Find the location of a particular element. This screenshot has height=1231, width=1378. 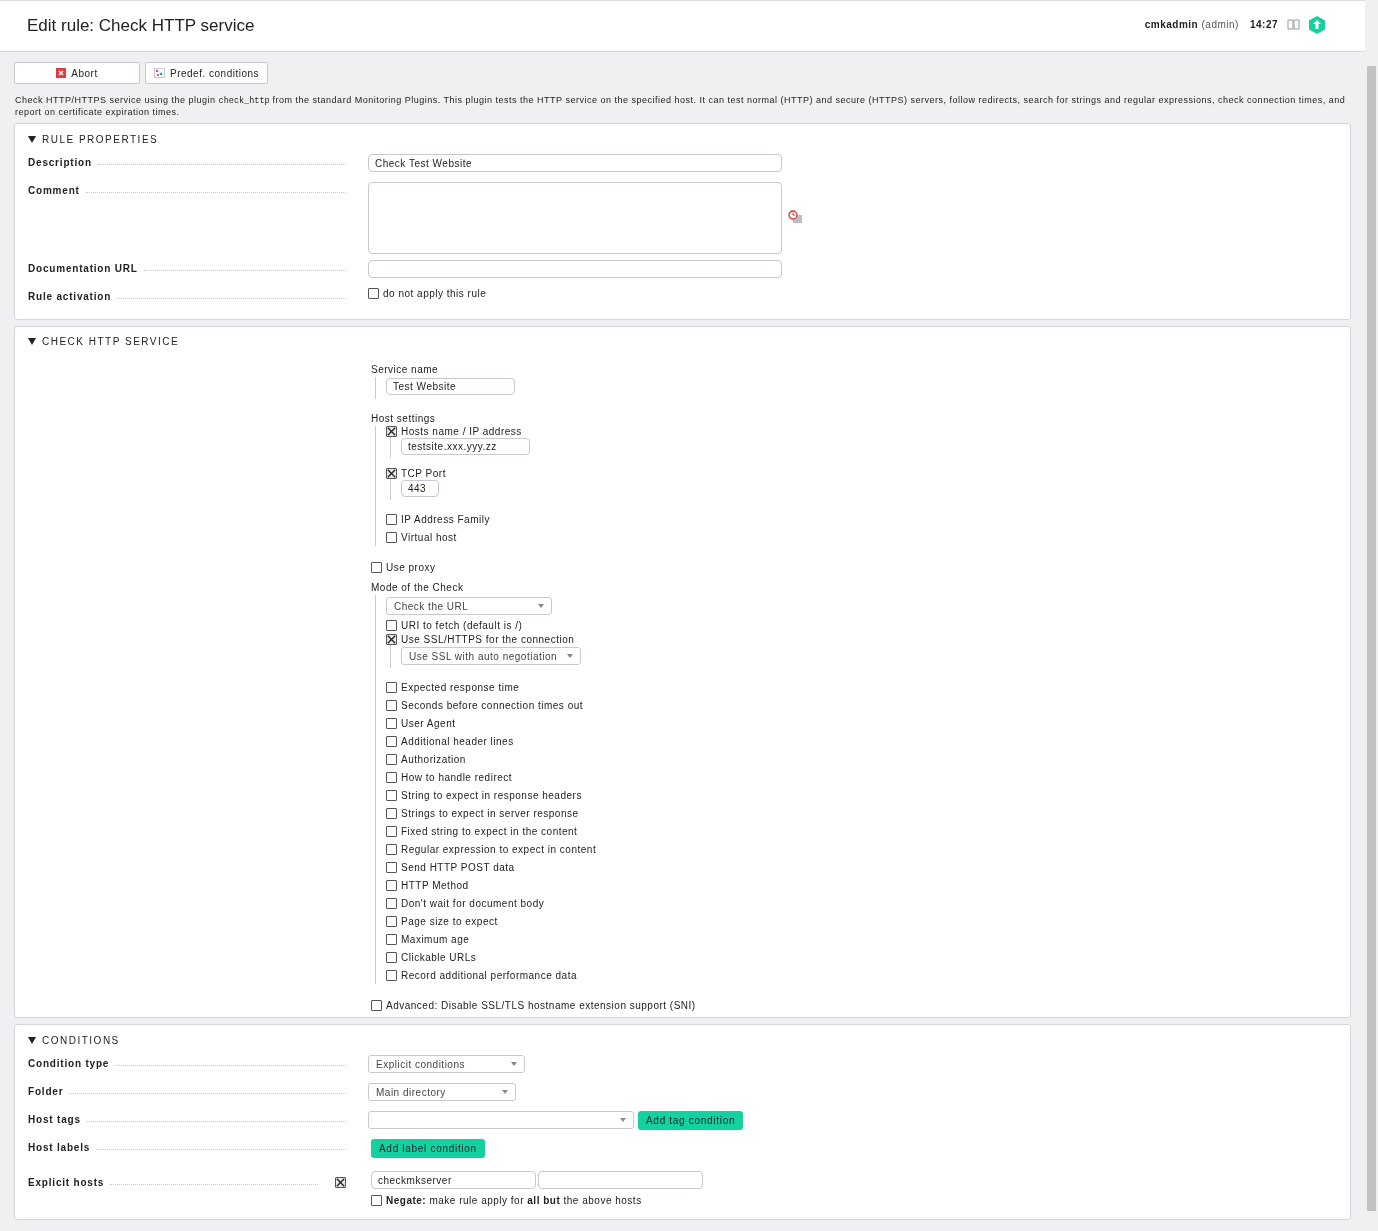

service-name-field: Test Website is located at coordinates (450, 386).